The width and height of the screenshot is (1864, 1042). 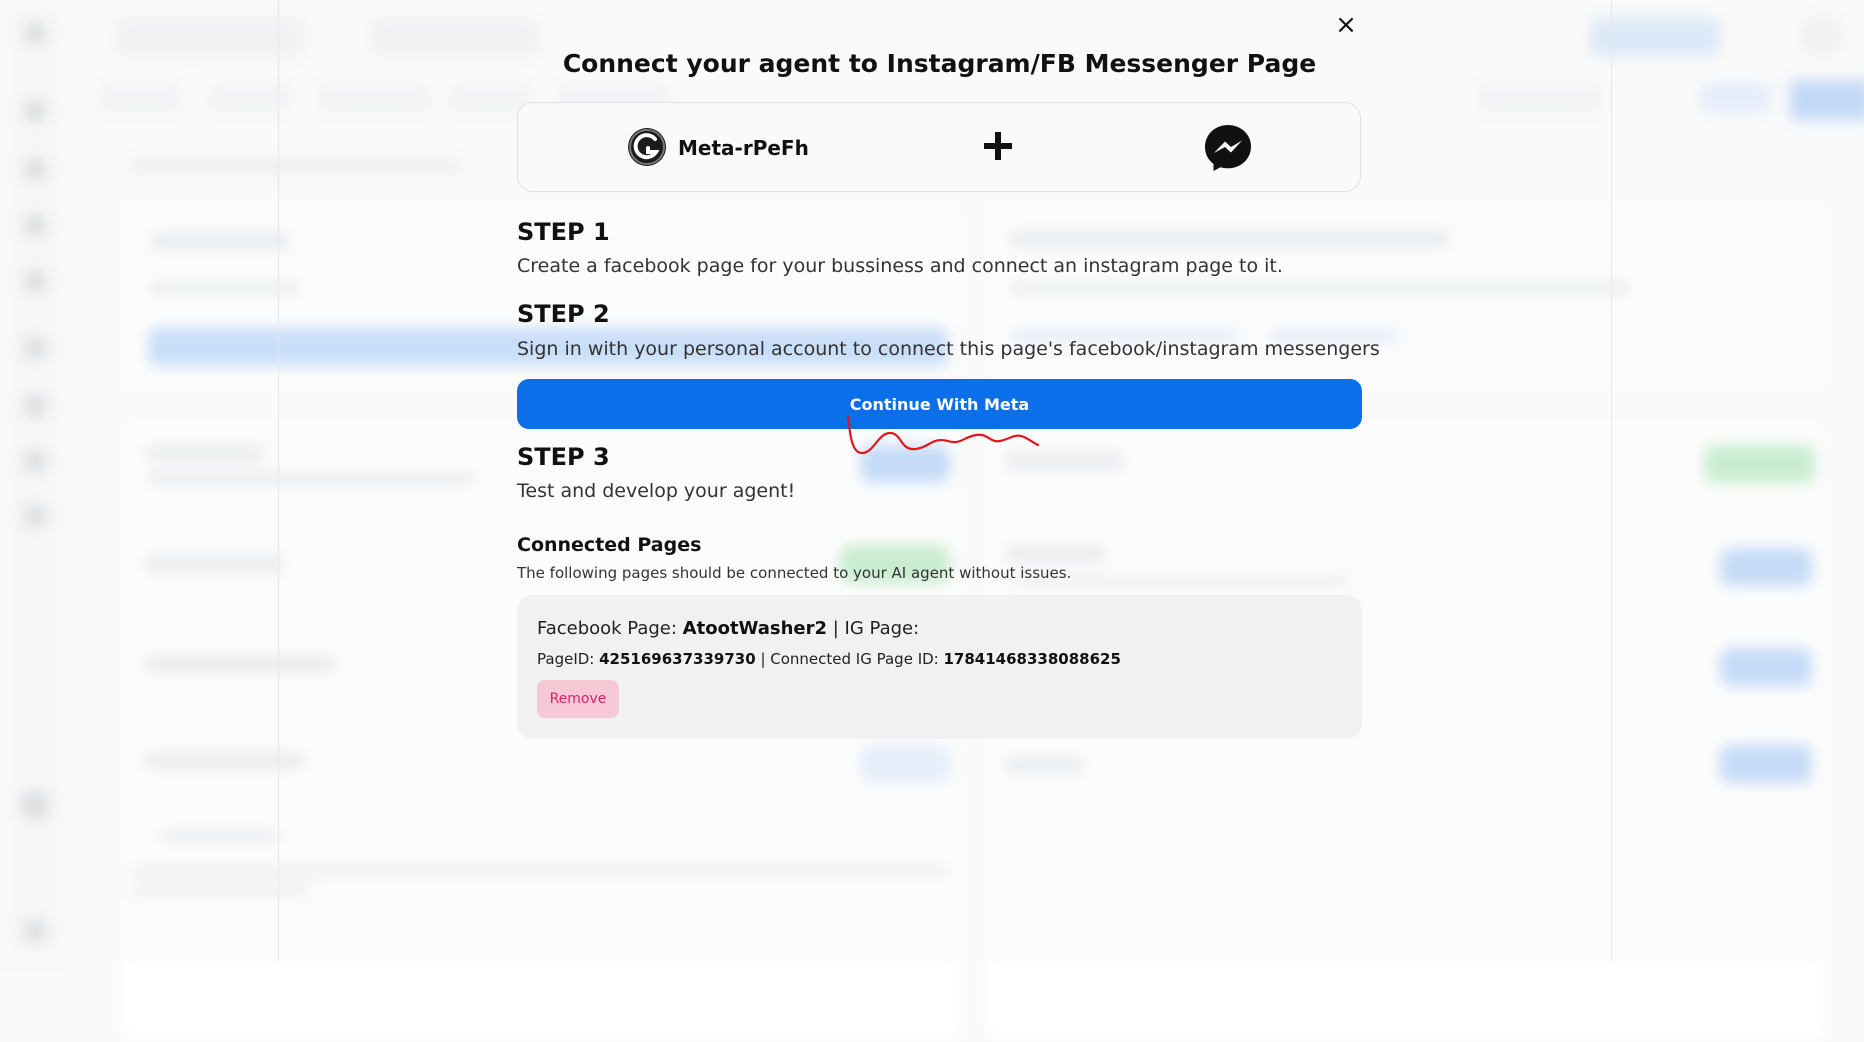 I want to click on close-icon: ×, so click(x=1346, y=25).